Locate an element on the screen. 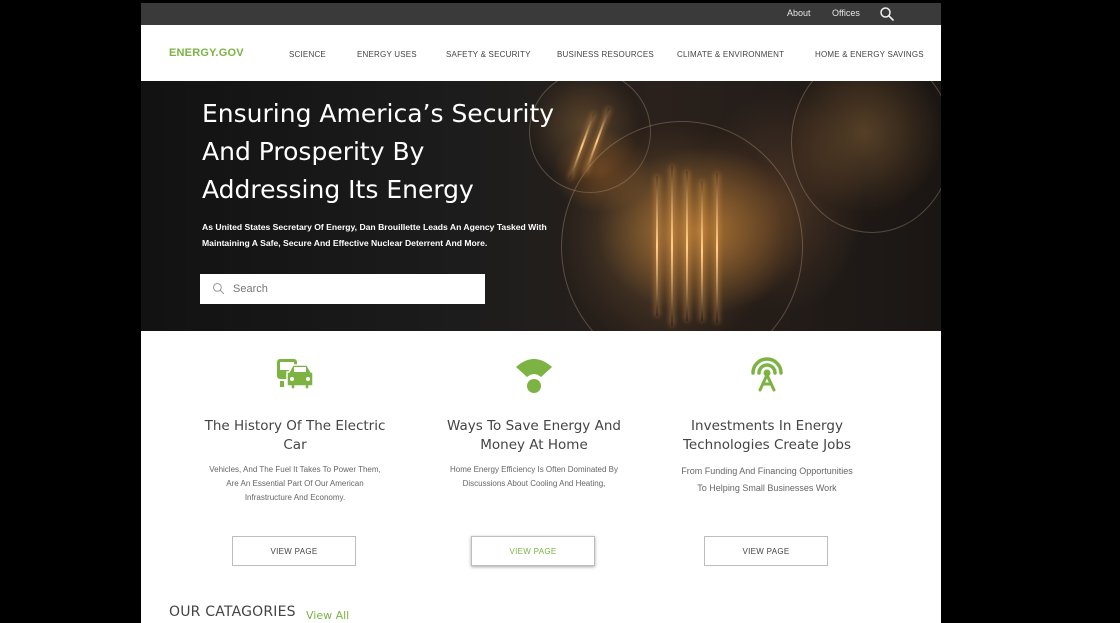 The image size is (1120, 623). brand-logo: ENERGY.GOV is located at coordinates (206, 53).